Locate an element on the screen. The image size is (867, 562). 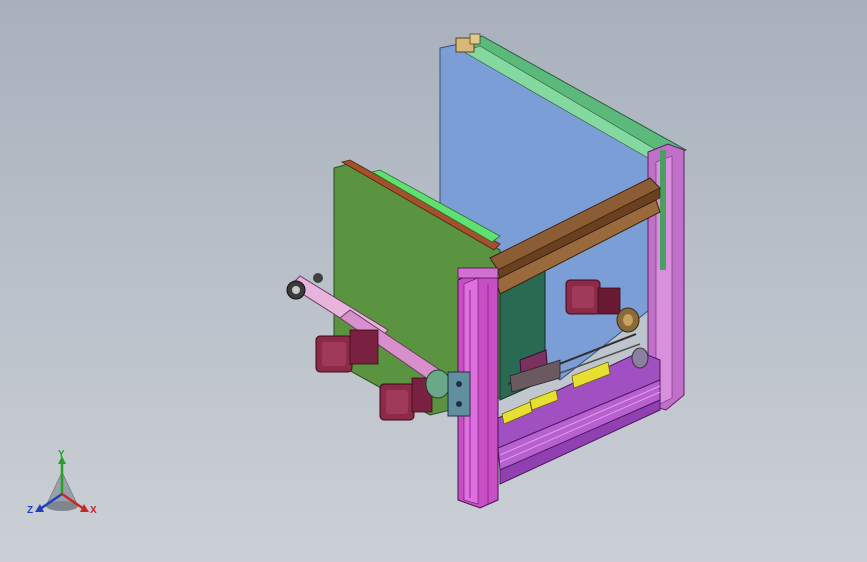
rod-end-bracket is located at coordinates (640, 358).